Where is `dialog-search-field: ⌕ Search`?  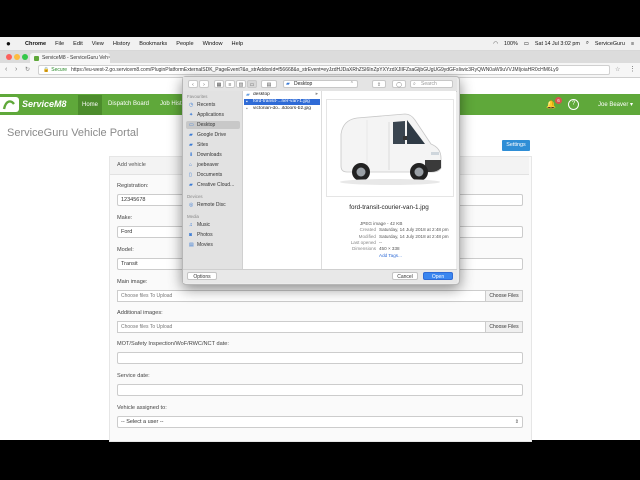 dialog-search-field: ⌕ Search is located at coordinates (431, 84).